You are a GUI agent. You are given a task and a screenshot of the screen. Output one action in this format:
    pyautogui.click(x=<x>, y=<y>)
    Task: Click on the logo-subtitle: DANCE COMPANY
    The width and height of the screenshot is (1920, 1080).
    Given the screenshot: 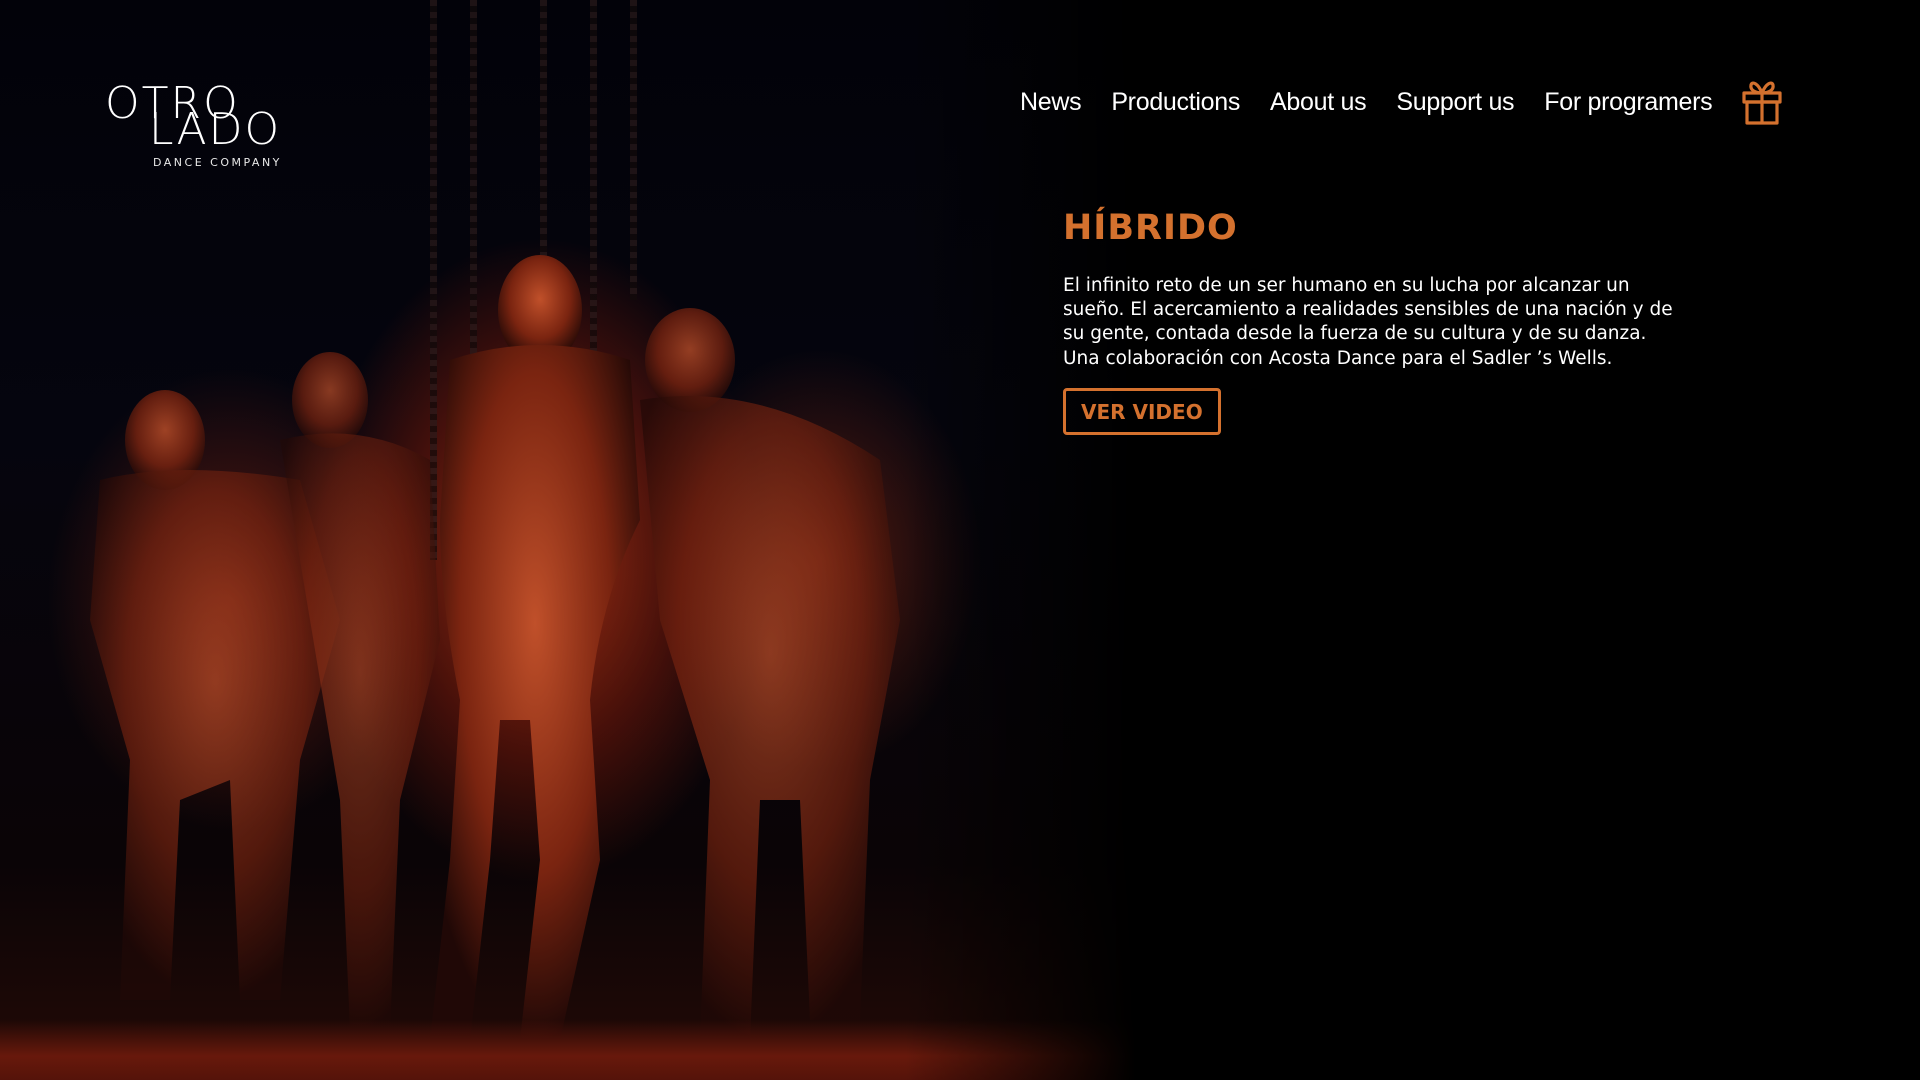 What is the action you would take?
    pyautogui.click(x=217, y=162)
    